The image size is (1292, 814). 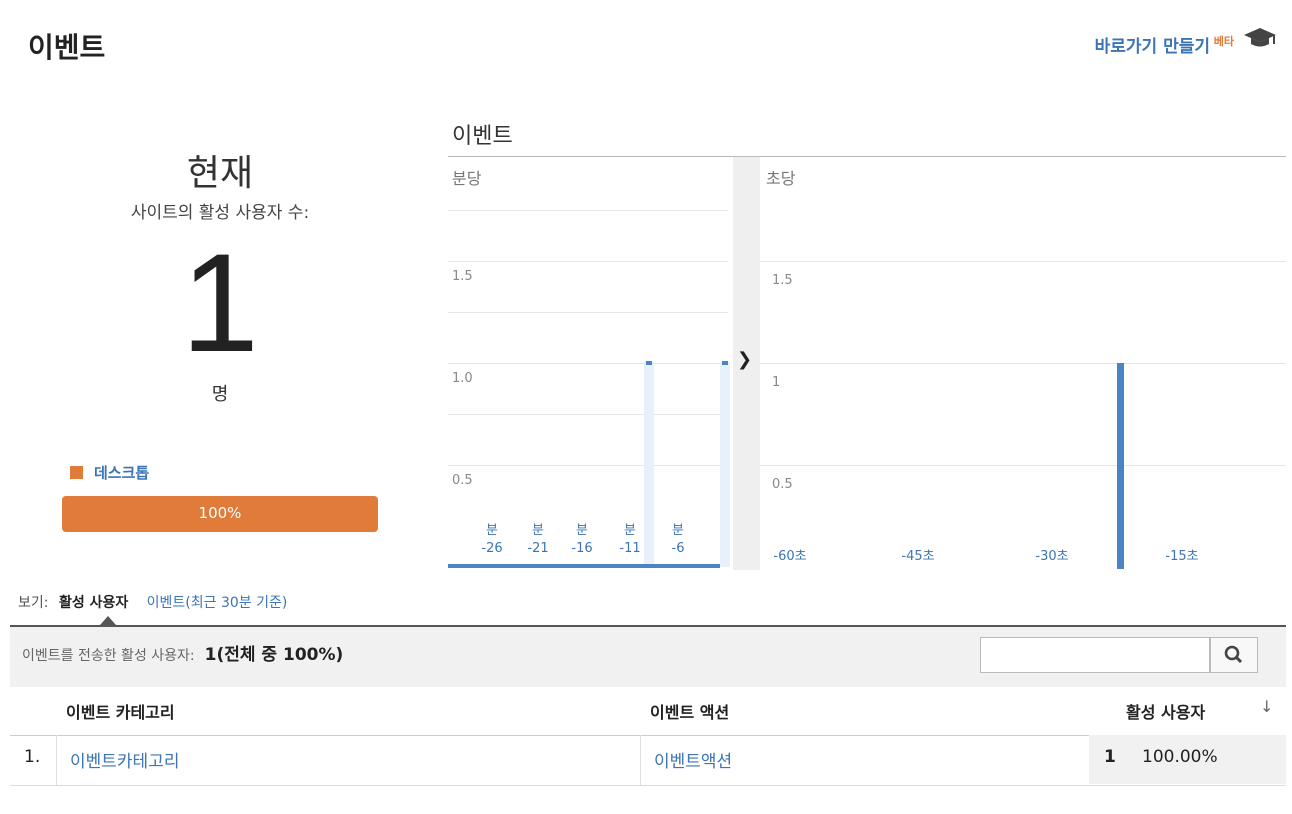 I want to click on search-icon, so click(x=1233, y=654).